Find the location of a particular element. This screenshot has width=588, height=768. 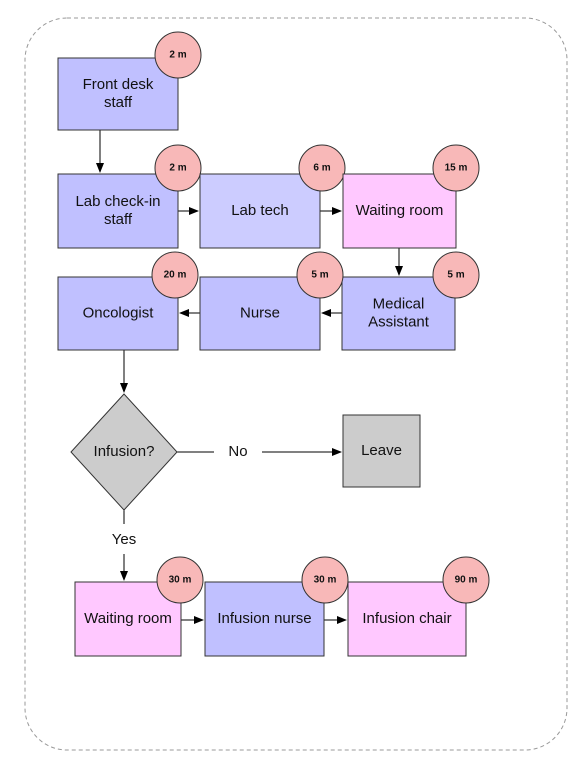

node-label: Assistant is located at coordinates (399, 321).